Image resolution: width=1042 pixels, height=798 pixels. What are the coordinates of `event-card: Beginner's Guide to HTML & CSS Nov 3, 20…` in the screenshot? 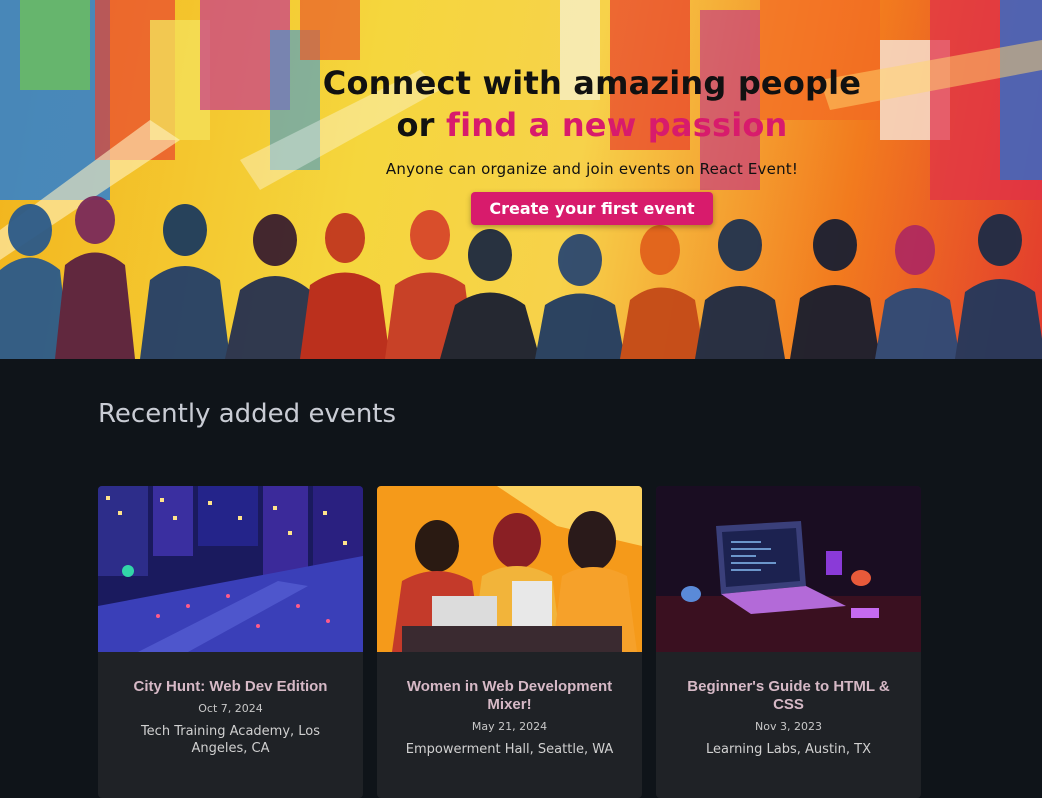 It's located at (788, 642).